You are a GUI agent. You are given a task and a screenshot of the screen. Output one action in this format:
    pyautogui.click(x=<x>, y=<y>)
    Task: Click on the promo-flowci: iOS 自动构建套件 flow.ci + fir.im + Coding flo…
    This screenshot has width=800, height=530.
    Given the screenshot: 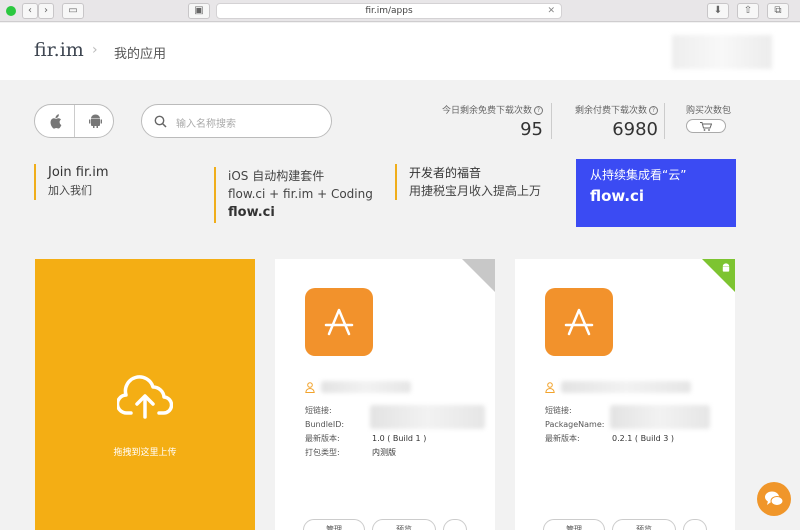 What is the action you would take?
    pyautogui.click(x=299, y=195)
    